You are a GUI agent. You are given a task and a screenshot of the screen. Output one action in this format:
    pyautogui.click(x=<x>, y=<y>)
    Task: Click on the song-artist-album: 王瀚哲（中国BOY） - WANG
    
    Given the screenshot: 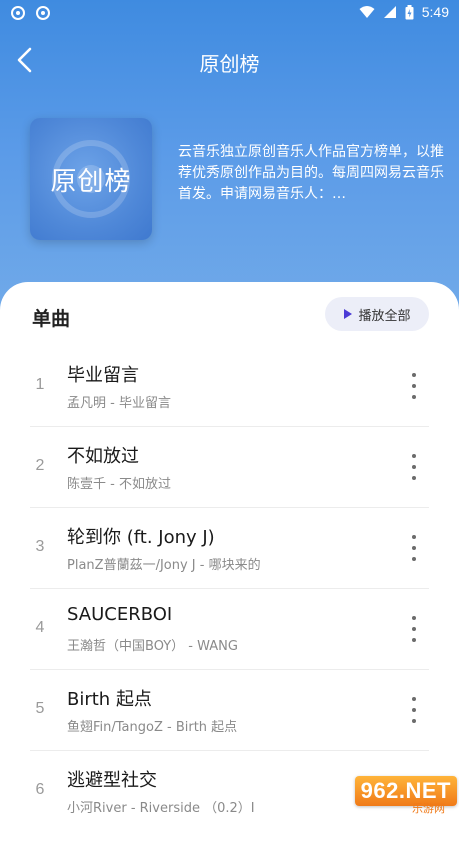 What is the action you would take?
    pyautogui.click(x=152, y=646)
    